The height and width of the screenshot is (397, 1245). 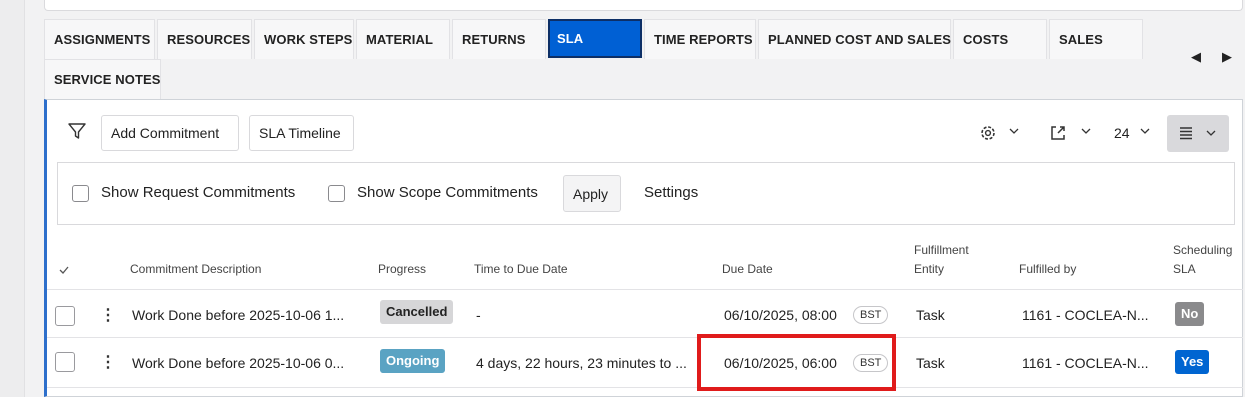 I want to click on show-request-commitments-checkbox, so click(x=80, y=193).